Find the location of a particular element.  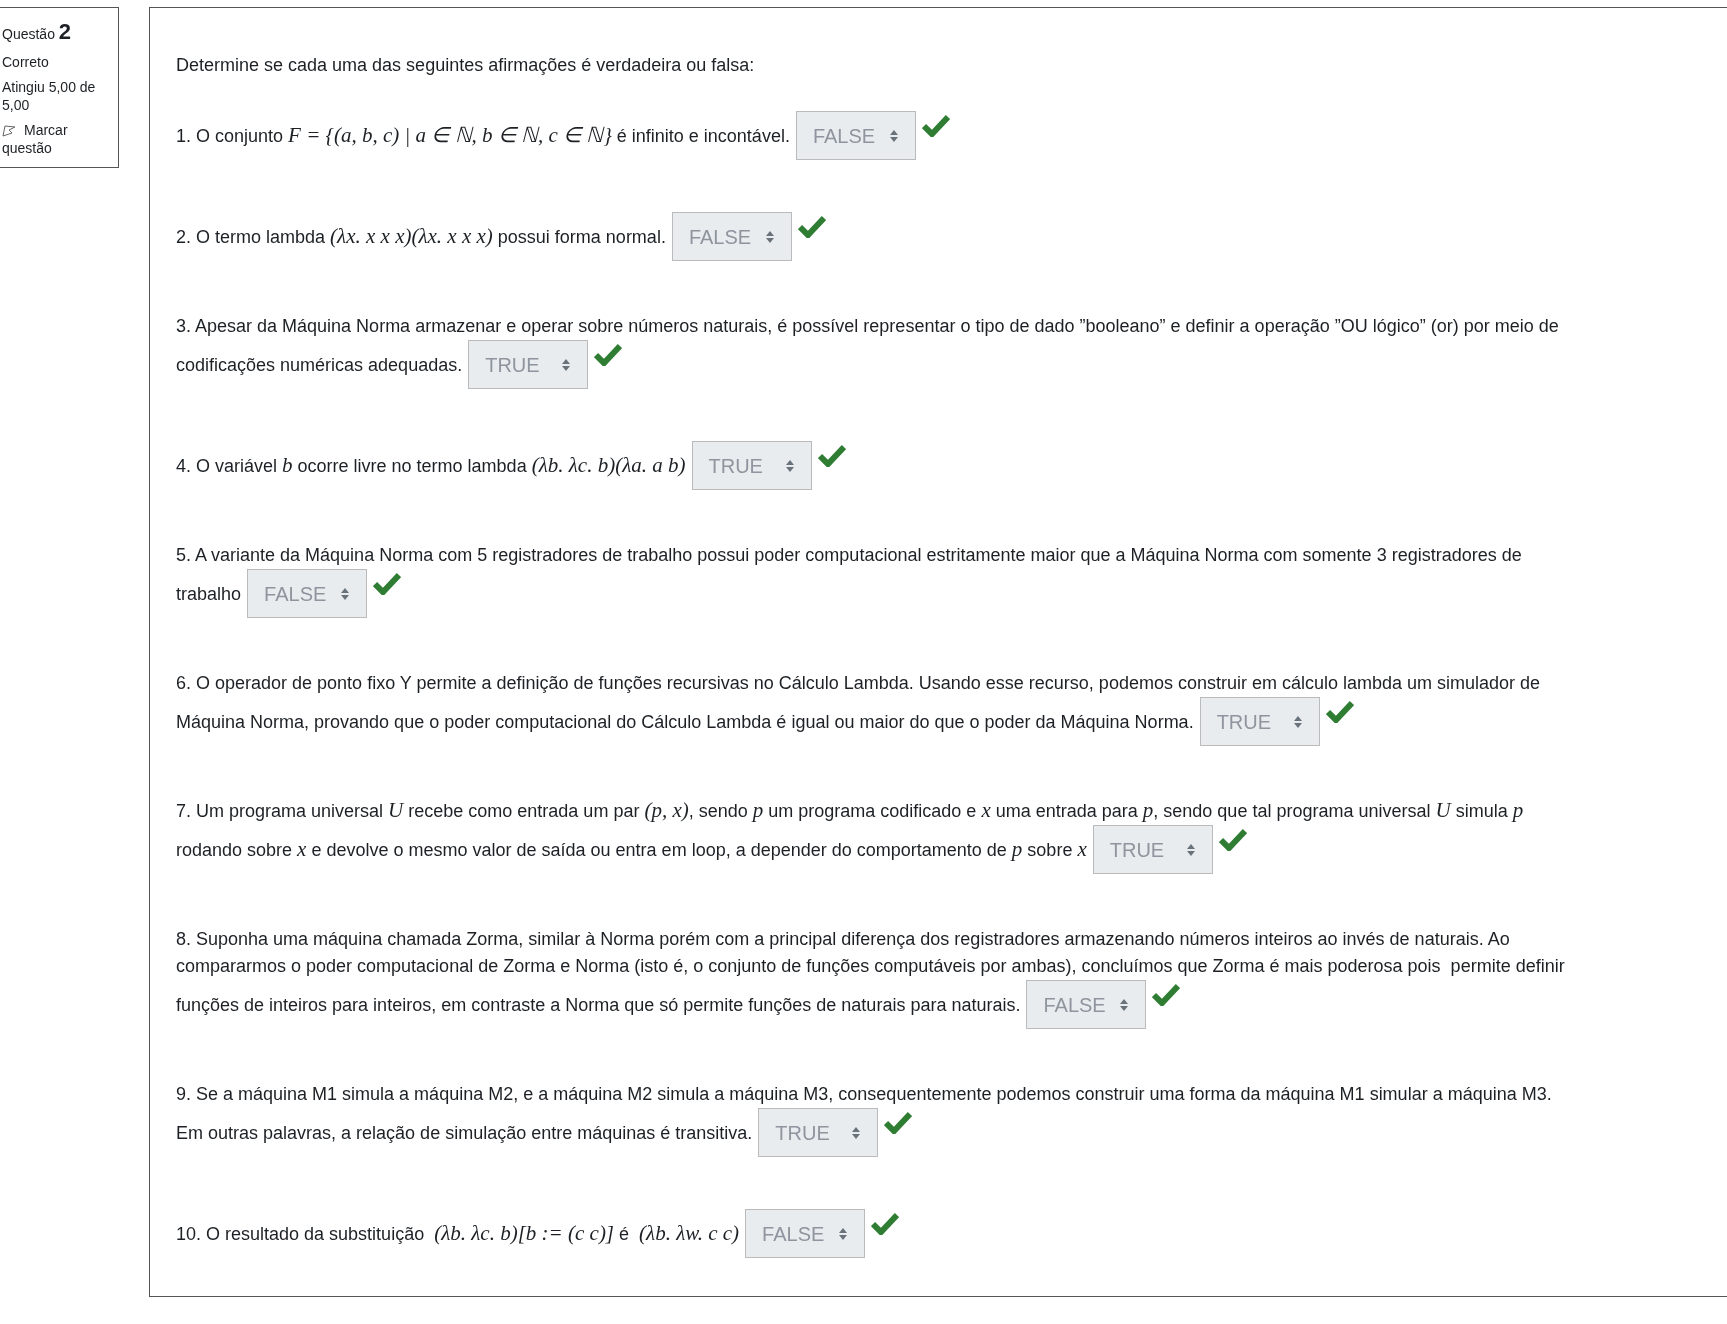

statement-text: 8. Suponha uma máquina chamada Zorma, similar à Norma porém com a principal diferença dos registradores armazenando números inteiros ao invés de naturais. Ao is located at coordinates (843, 939).